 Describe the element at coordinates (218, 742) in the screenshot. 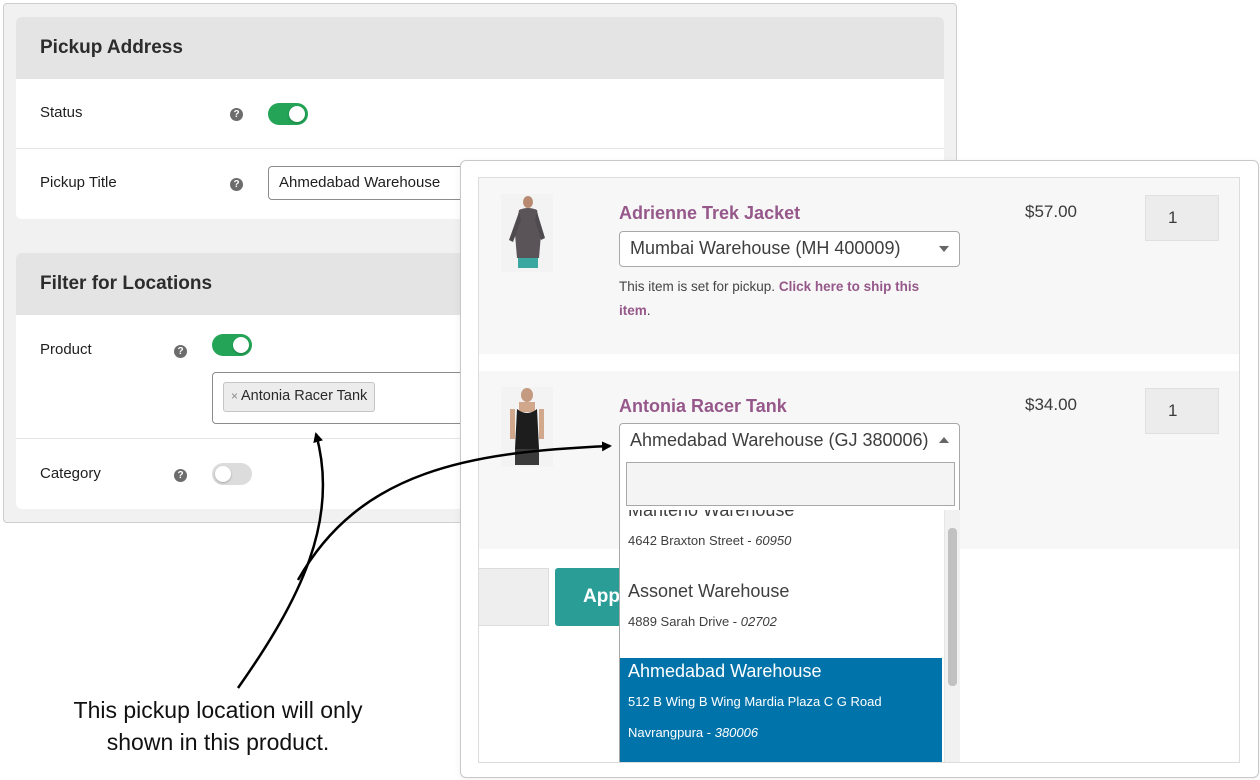

I see `annotation-line: shown in this product.` at that location.